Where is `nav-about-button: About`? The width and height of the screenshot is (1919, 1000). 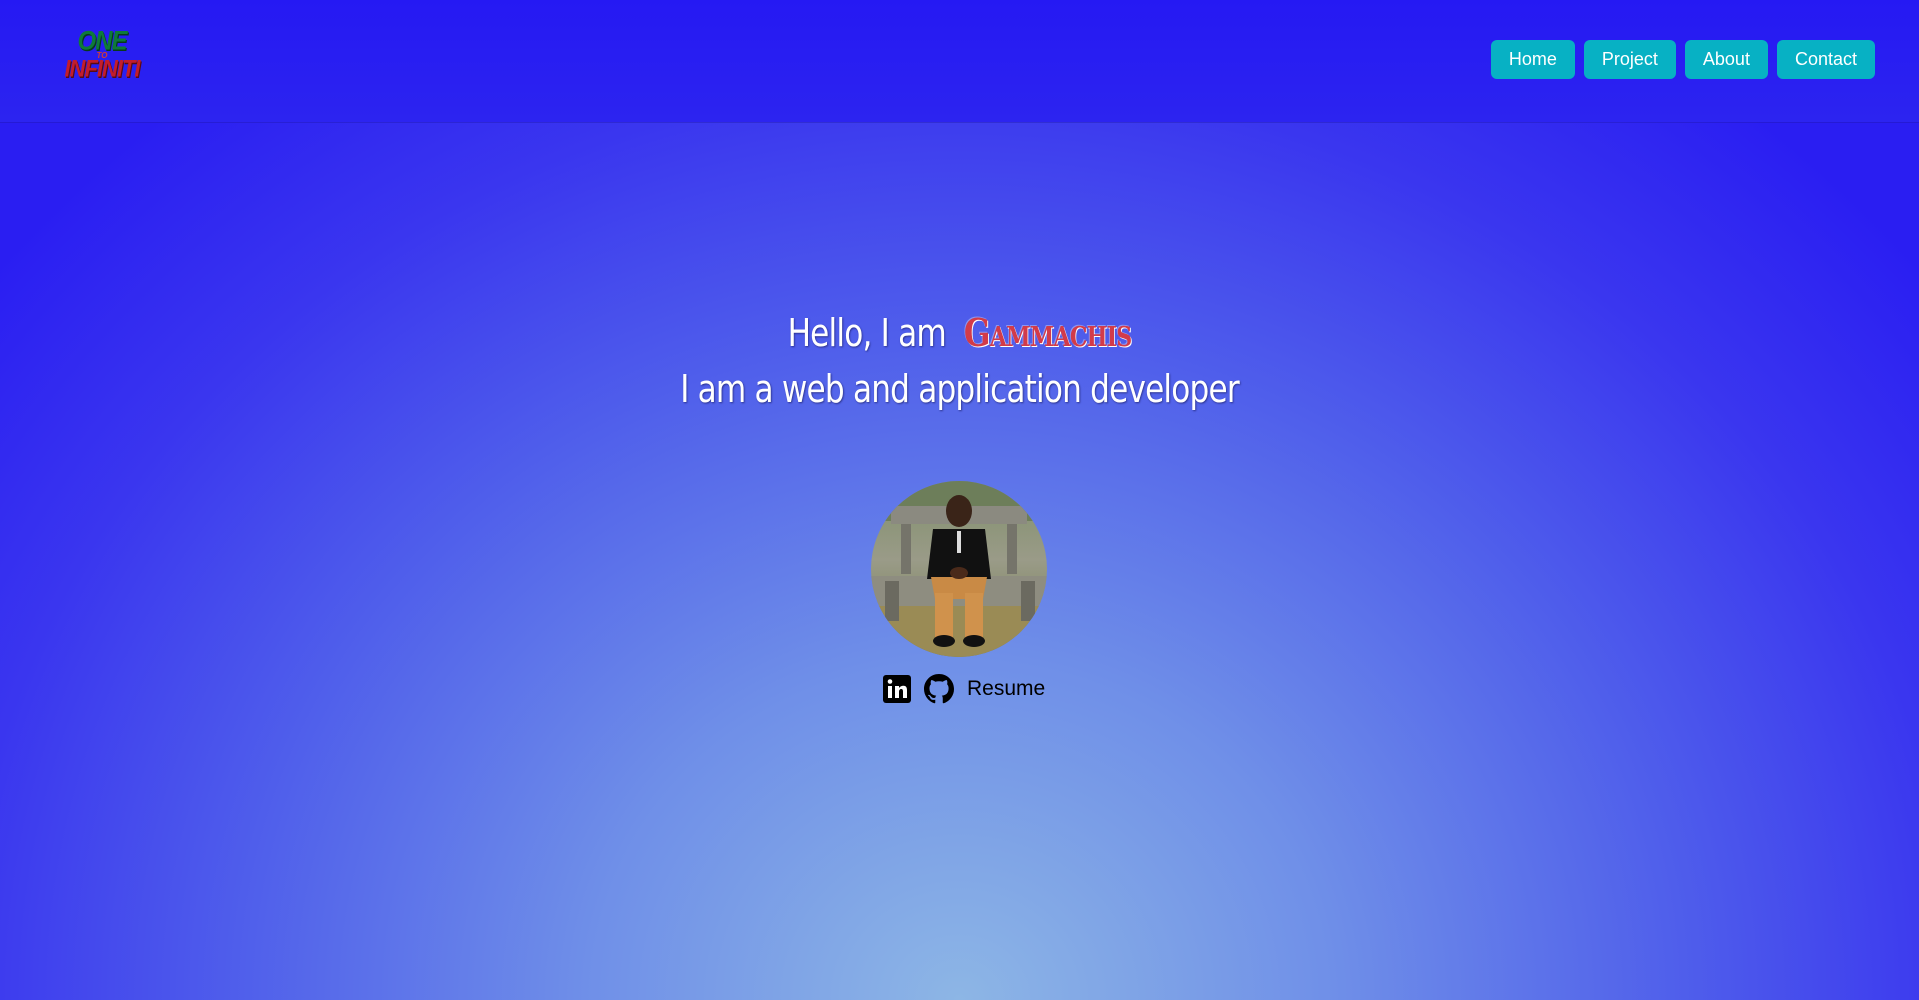
nav-about-button: About is located at coordinates (1726, 59).